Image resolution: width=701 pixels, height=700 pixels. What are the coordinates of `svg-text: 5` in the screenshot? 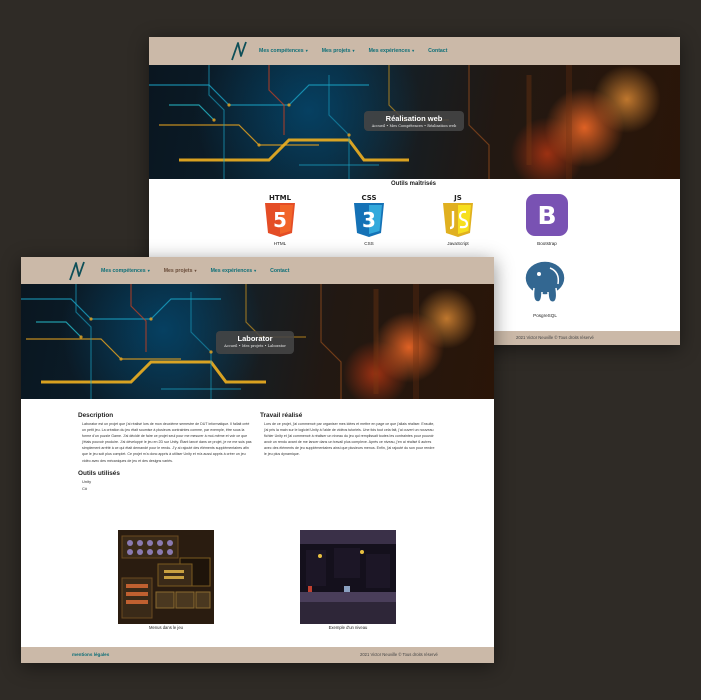 It's located at (280, 220).